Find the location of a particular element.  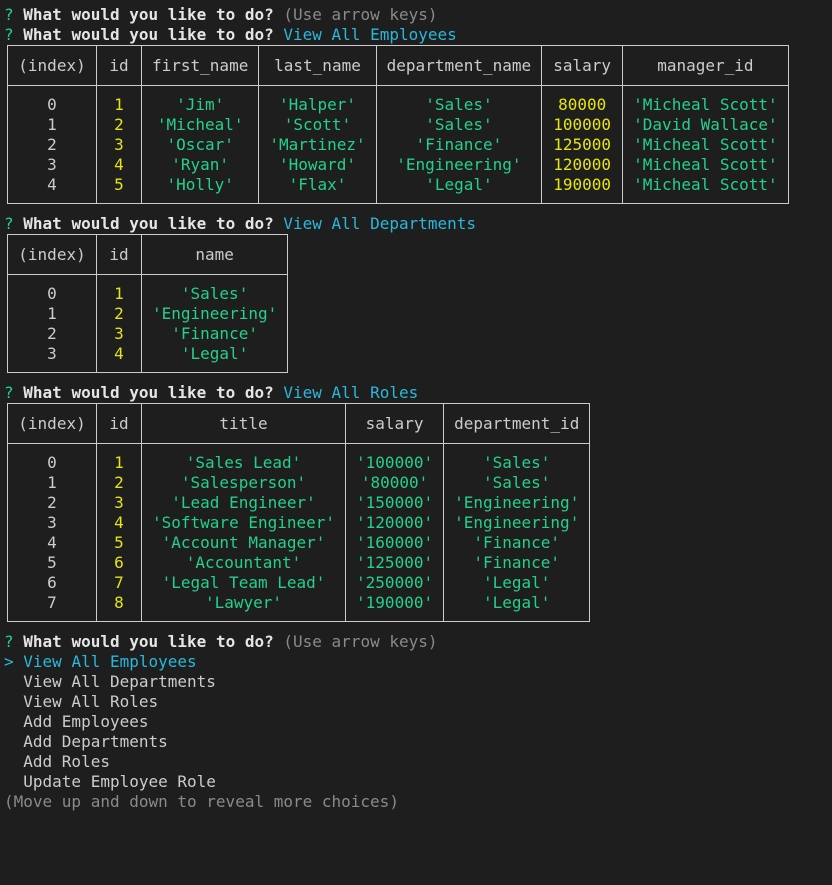

table-row: 0 1 'Sales' is located at coordinates (148, 289).